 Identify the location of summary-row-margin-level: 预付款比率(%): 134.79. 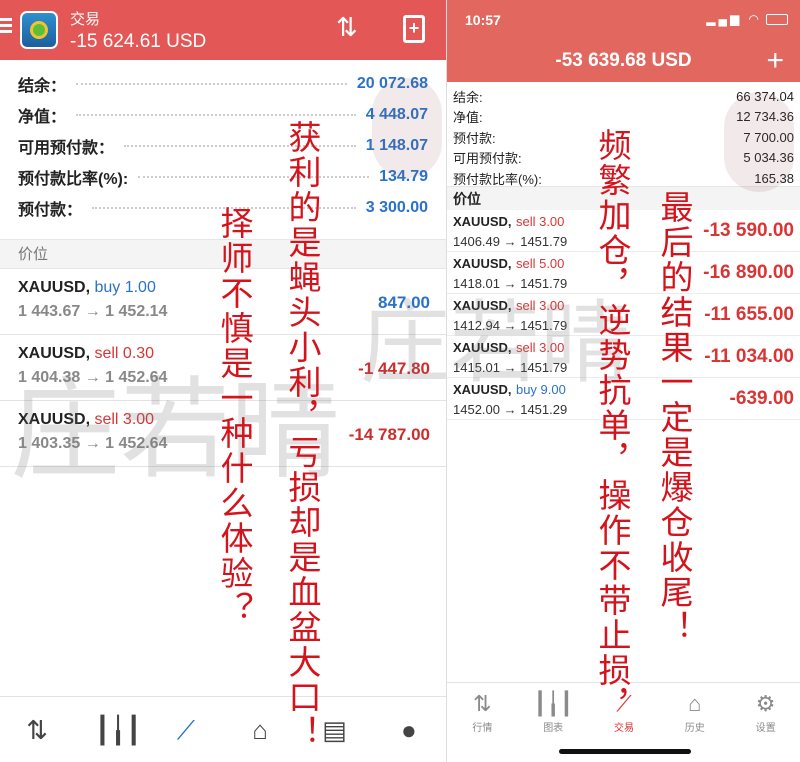
(223, 176).